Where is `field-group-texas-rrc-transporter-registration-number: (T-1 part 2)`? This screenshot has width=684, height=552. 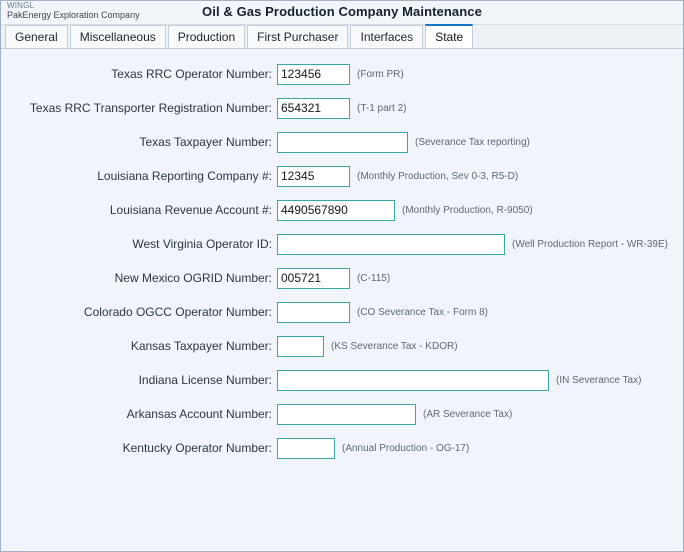
field-group-texas-rrc-transporter-registration-number: (T-1 part 2) is located at coordinates (342, 108).